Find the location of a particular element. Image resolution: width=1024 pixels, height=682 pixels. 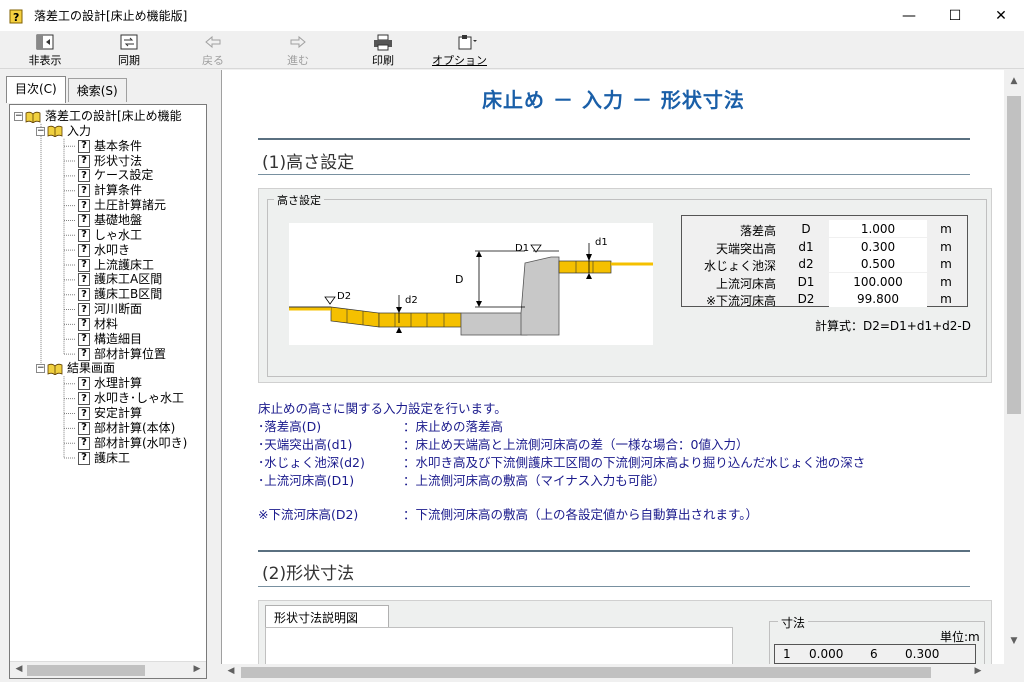

desc-key: ･水じょく池深(d2) is located at coordinates (311, 462).